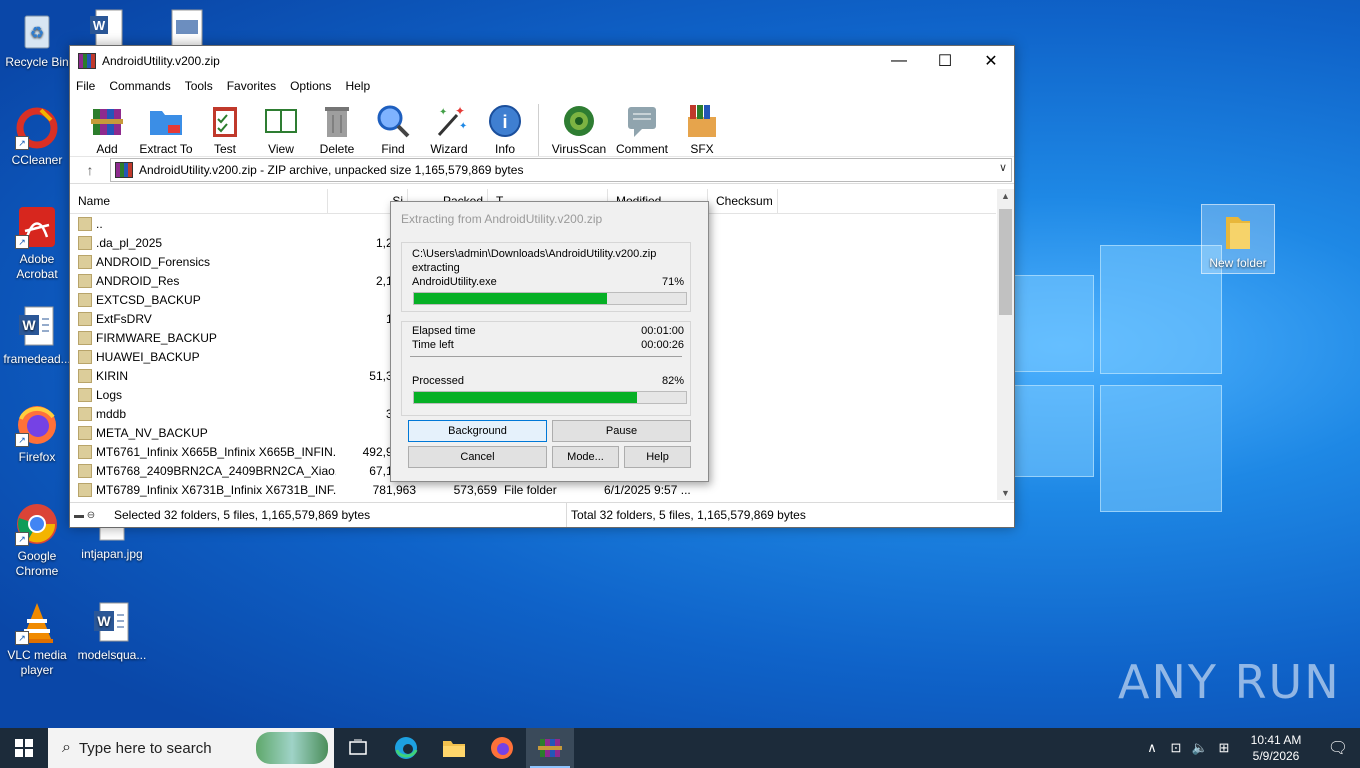  I want to click on volume-icon: 🔈, so click(1200, 748).